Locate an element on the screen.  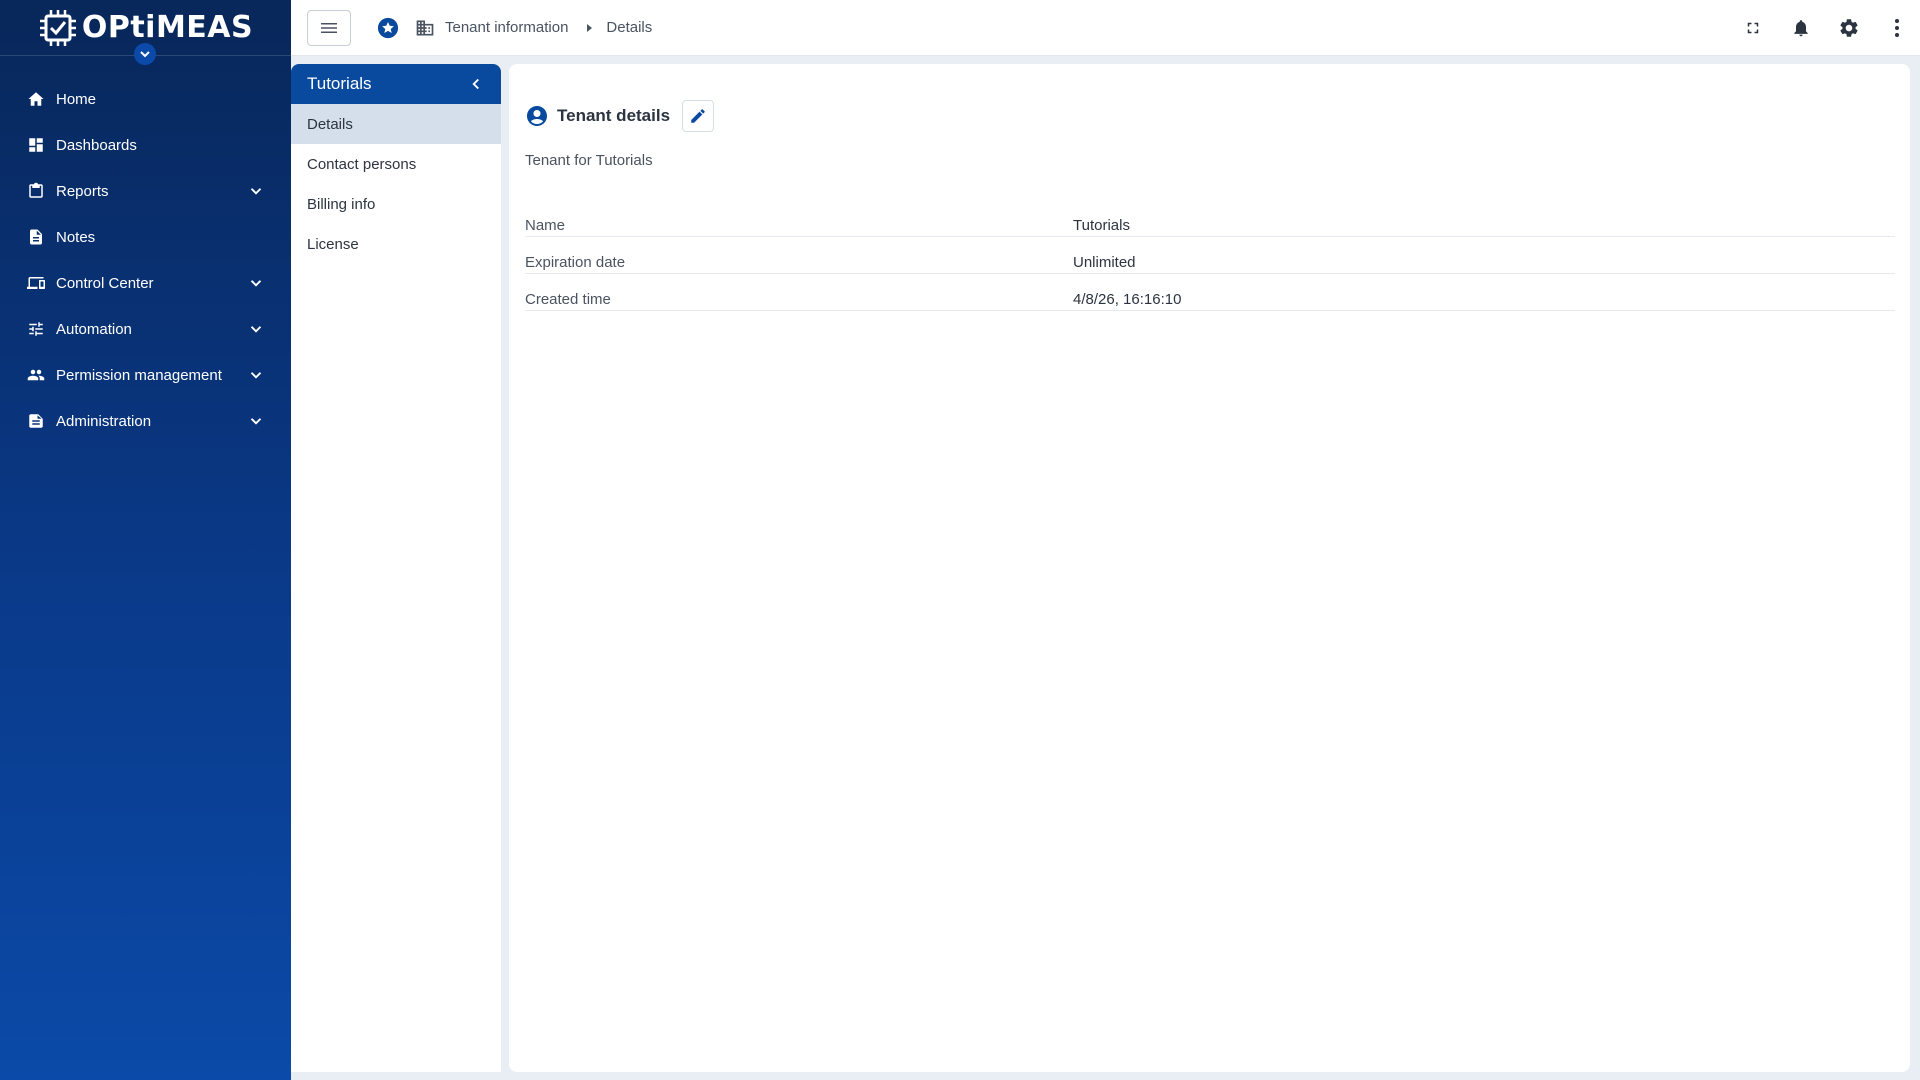
caret-right-icon is located at coordinates (590, 27).